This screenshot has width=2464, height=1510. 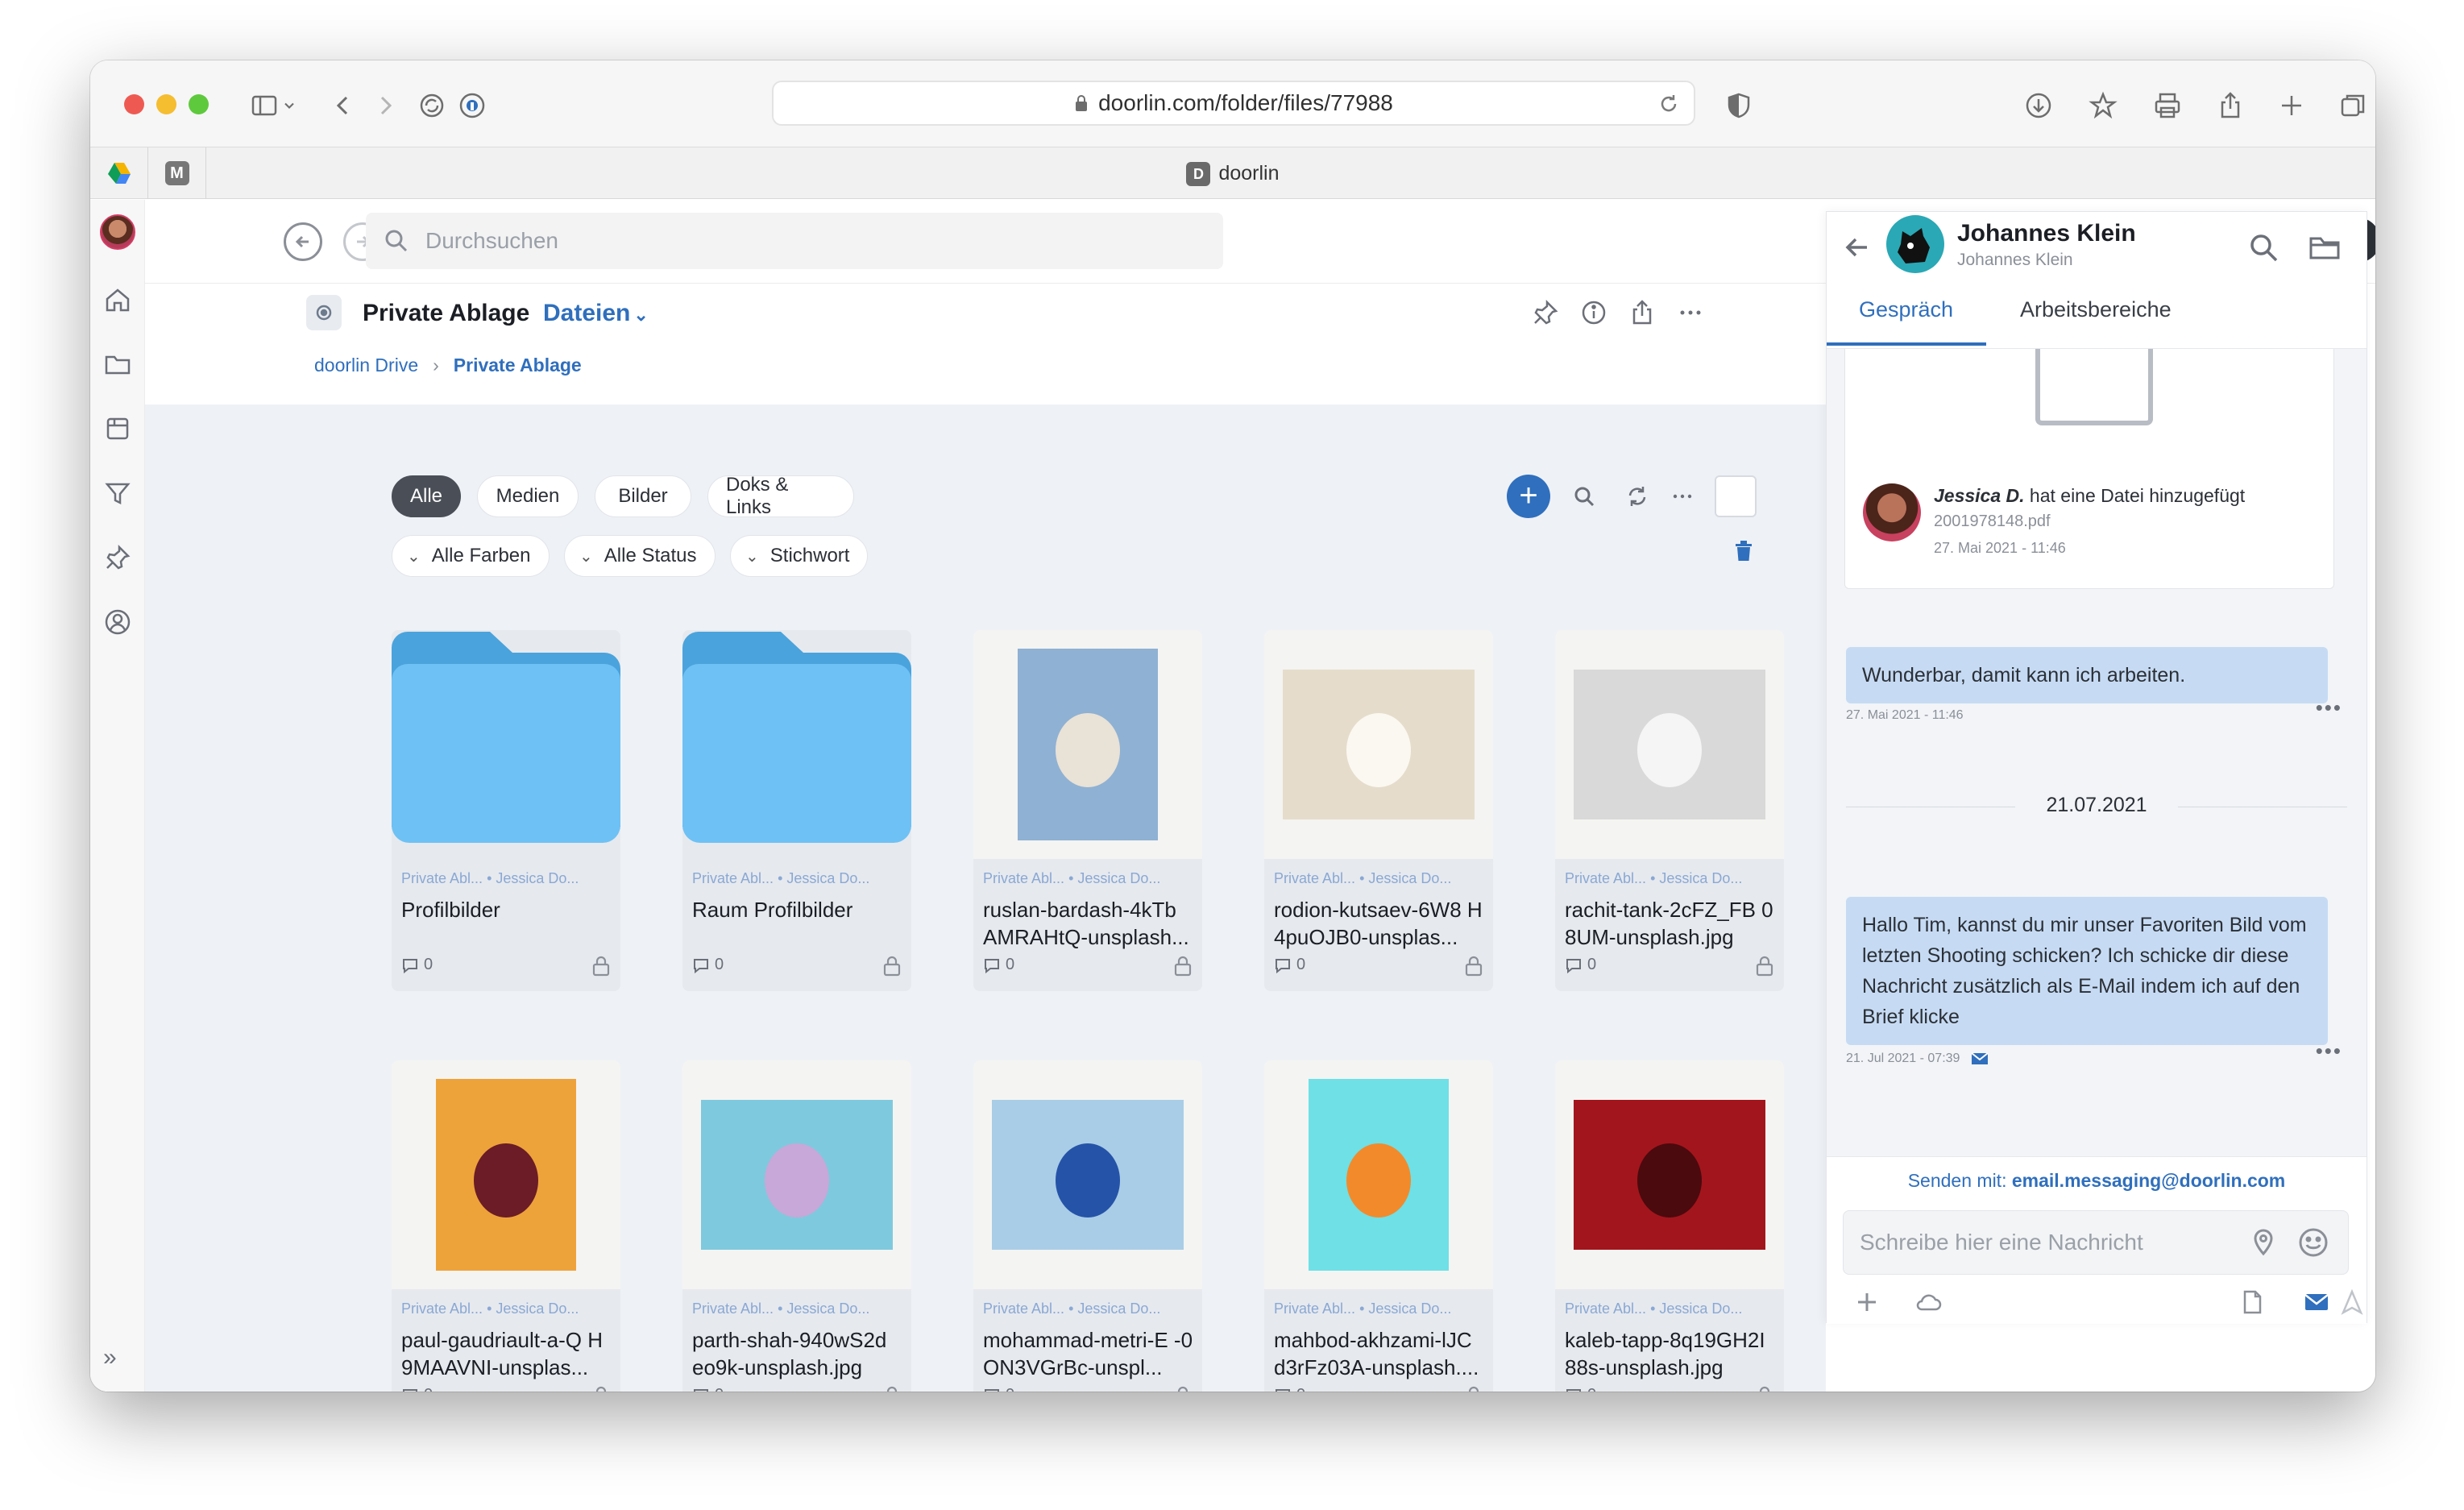 What do you see at coordinates (2039, 105) in the screenshot?
I see `download-icon` at bounding box center [2039, 105].